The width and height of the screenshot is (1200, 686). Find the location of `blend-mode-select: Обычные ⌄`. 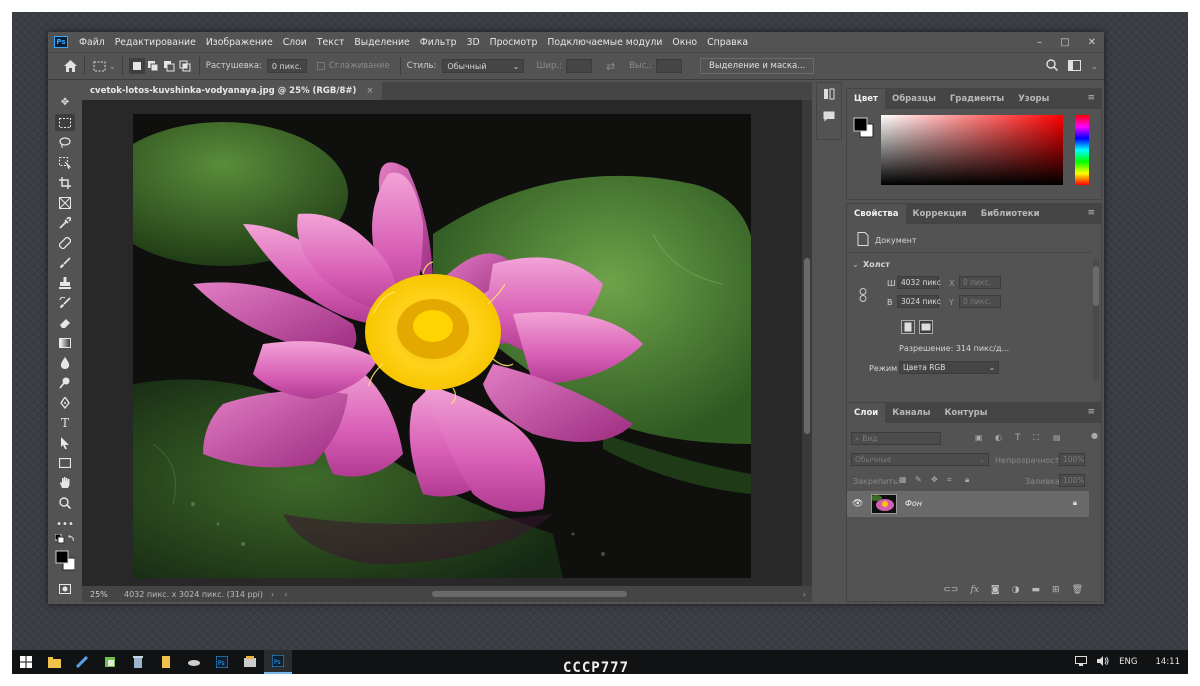

blend-mode-select: Обычные ⌄ is located at coordinates (920, 459).